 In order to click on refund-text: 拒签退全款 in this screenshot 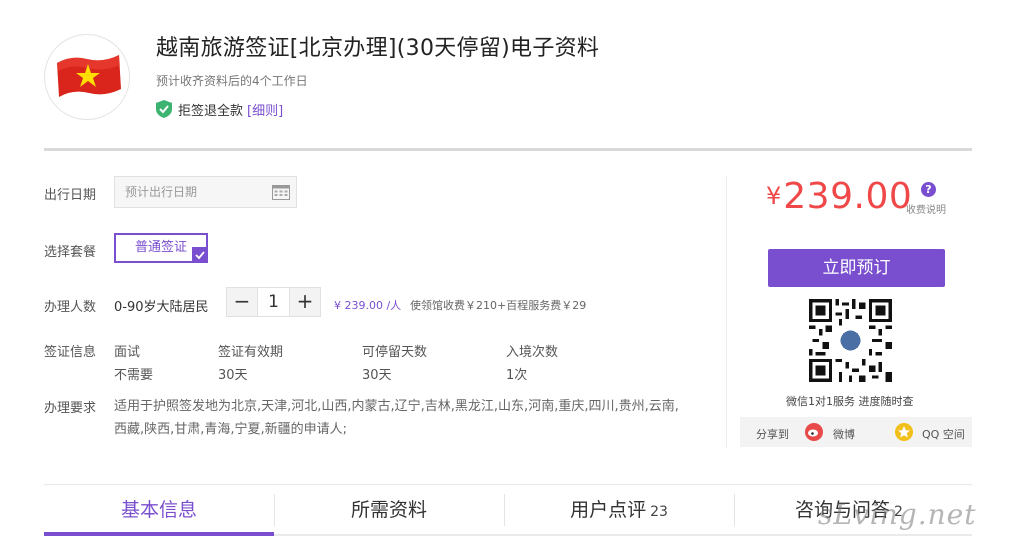, I will do `click(211, 111)`.